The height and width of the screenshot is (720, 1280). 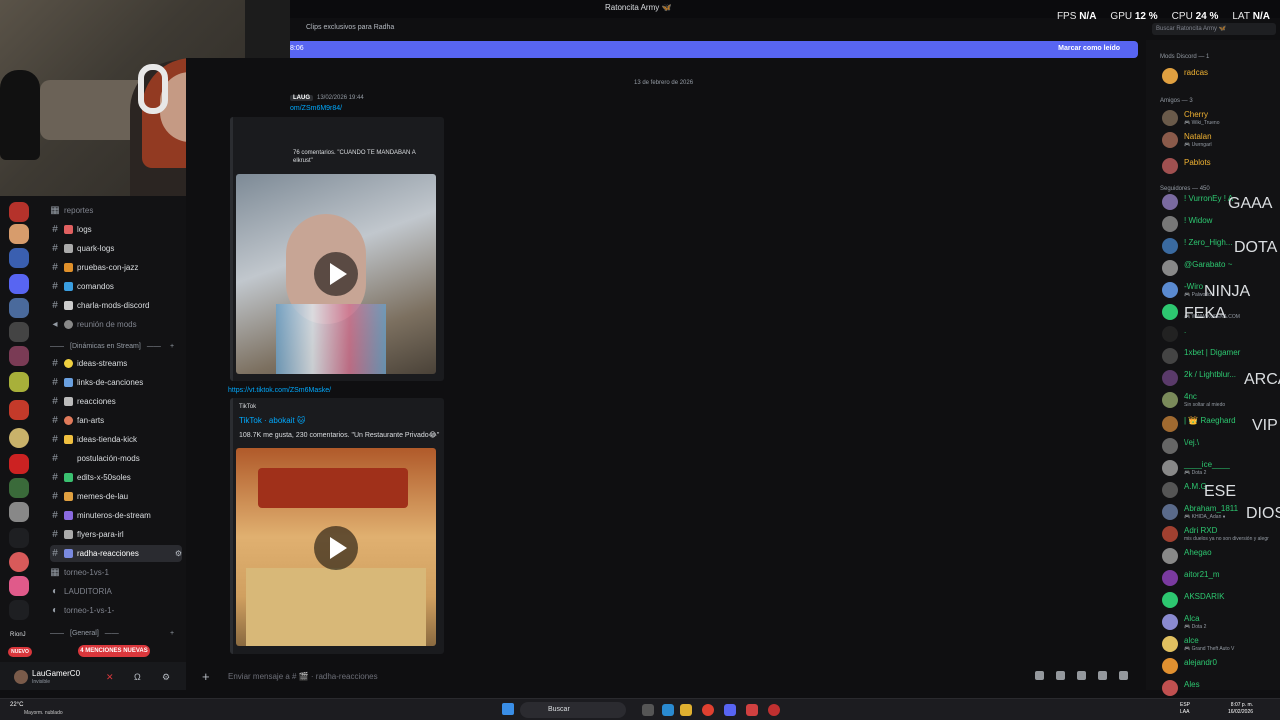 I want to click on member-item: Pablots, so click(x=1216, y=166).